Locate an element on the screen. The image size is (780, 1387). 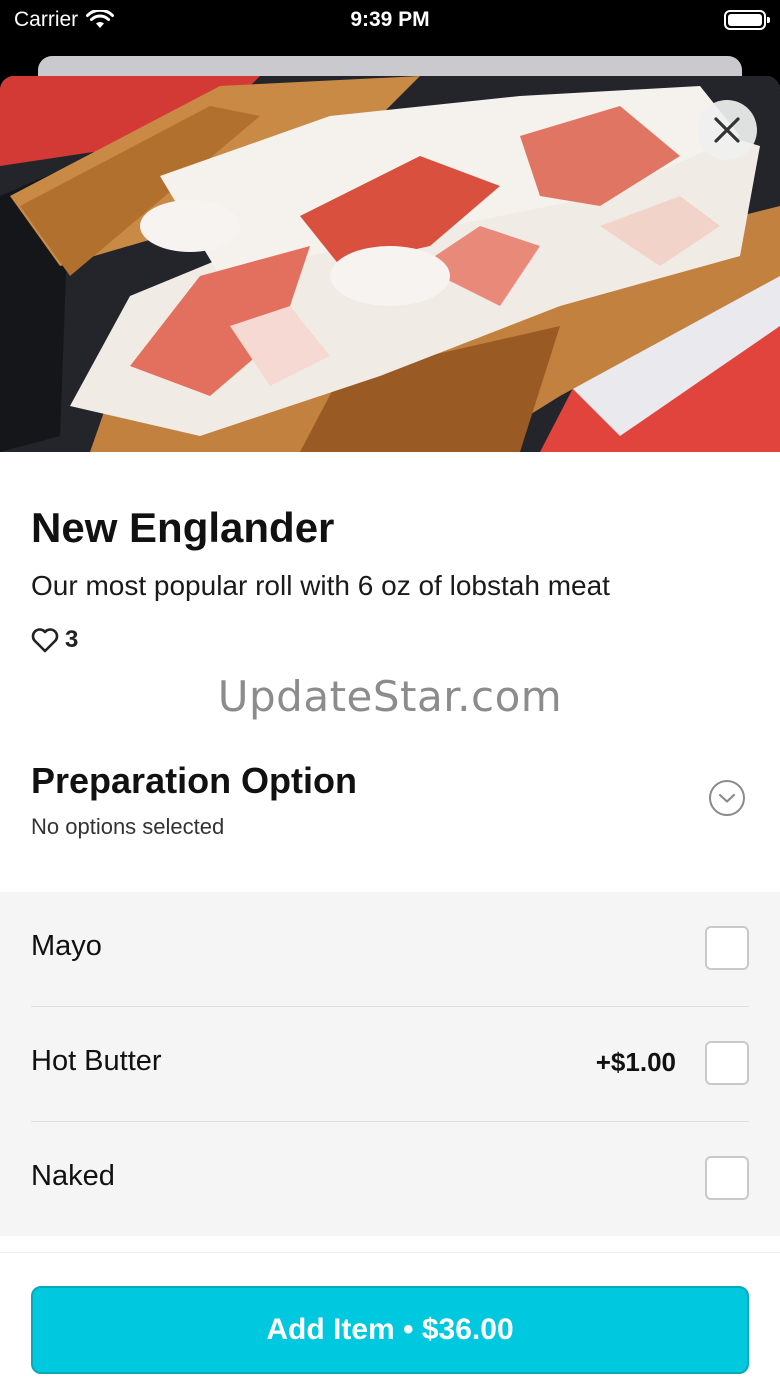
likes-button: 3 is located at coordinates (54, 640).